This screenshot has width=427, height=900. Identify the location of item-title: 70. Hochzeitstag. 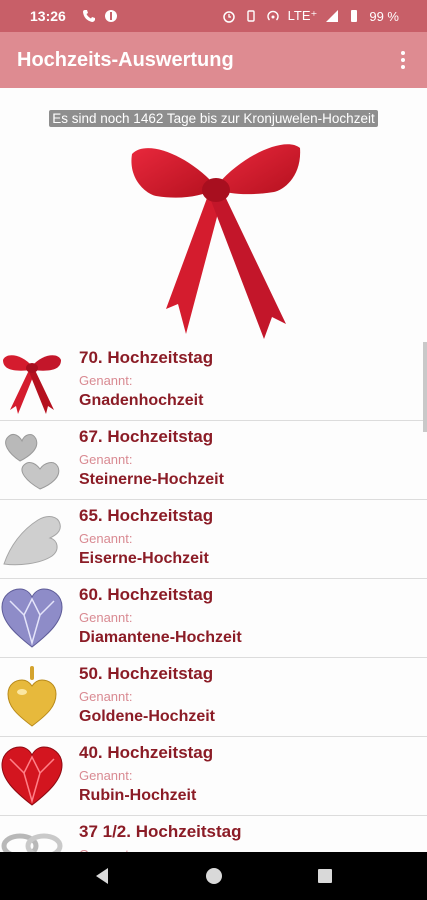
(146, 357).